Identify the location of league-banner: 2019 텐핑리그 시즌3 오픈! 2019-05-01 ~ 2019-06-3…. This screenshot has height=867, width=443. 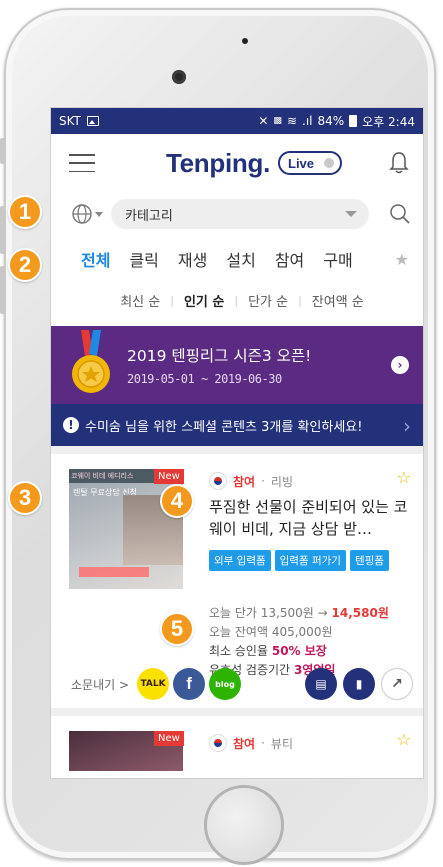
(237, 365).